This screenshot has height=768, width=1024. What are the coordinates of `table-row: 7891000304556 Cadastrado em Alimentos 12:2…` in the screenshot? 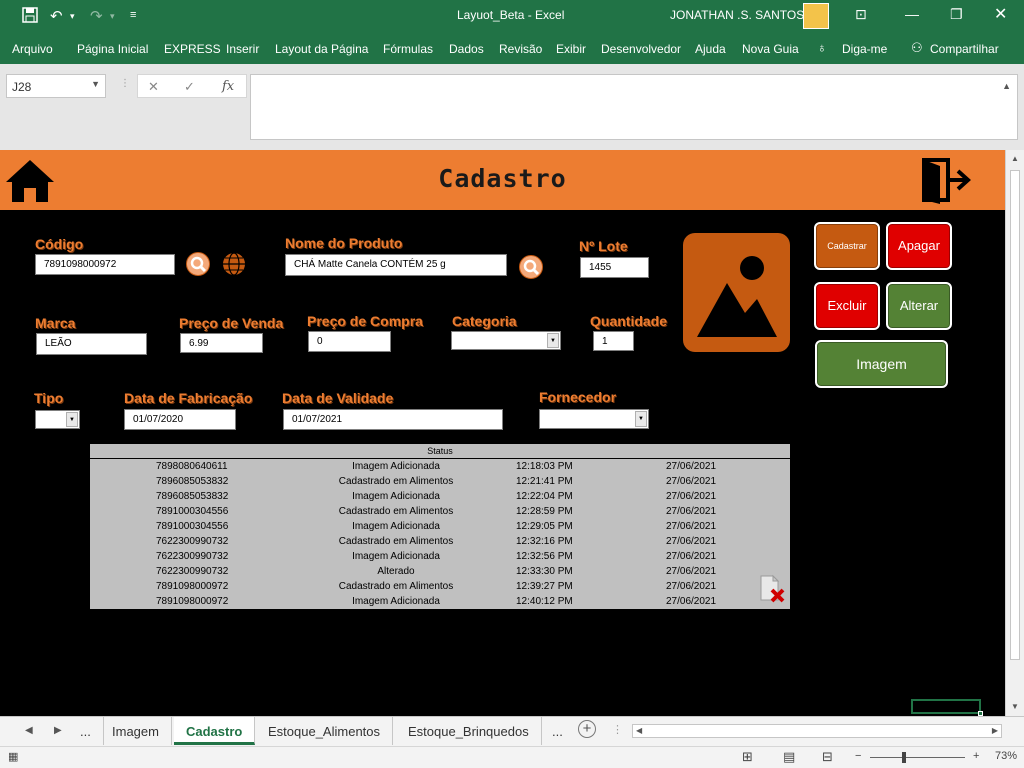 It's located at (440, 512).